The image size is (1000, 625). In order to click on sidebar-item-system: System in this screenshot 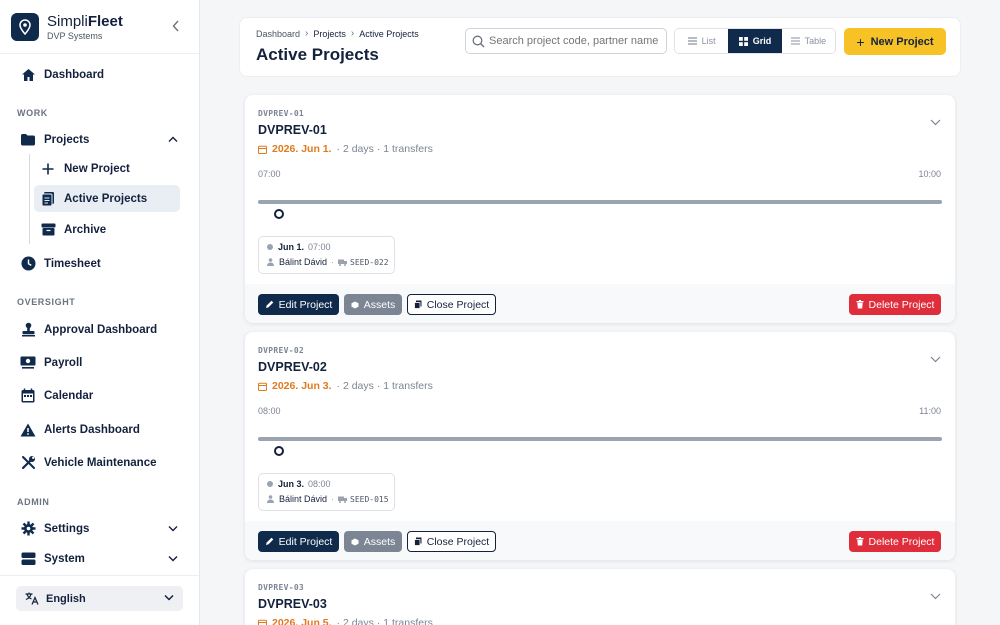, I will do `click(97, 558)`.